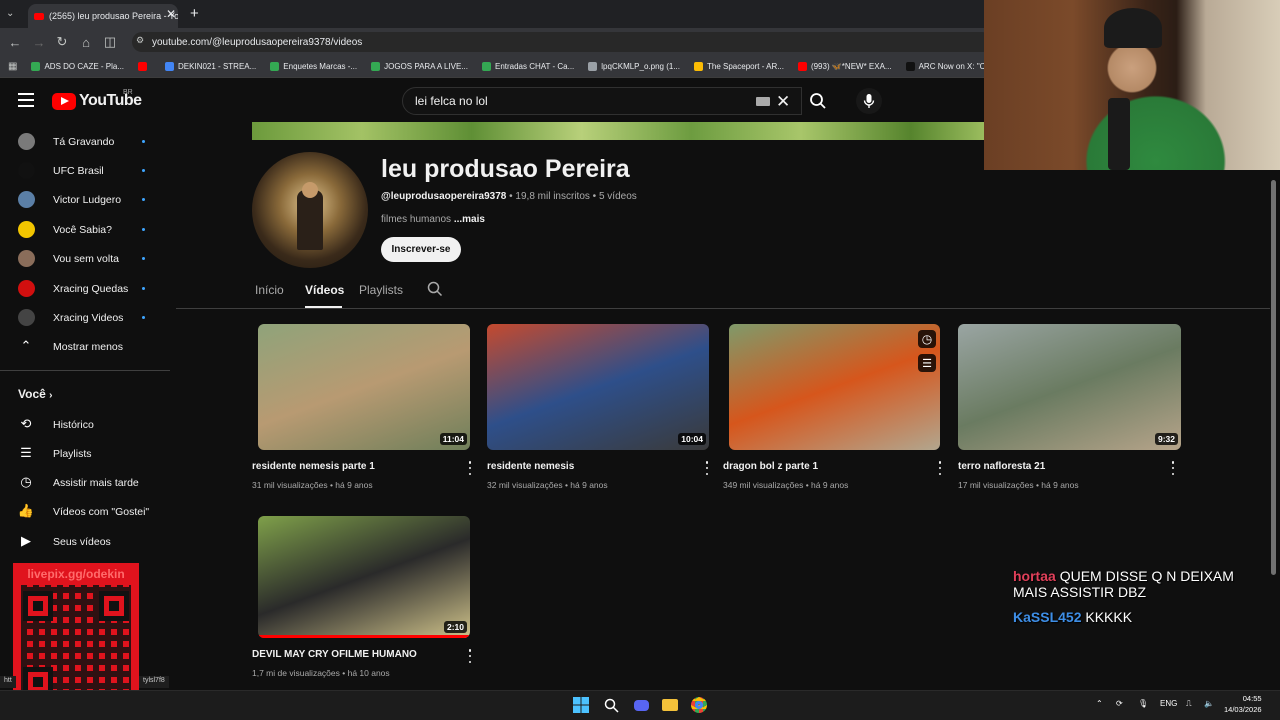 The image size is (1280, 720). What do you see at coordinates (194, 13) in the screenshot?
I see `new-tab-button: +` at bounding box center [194, 13].